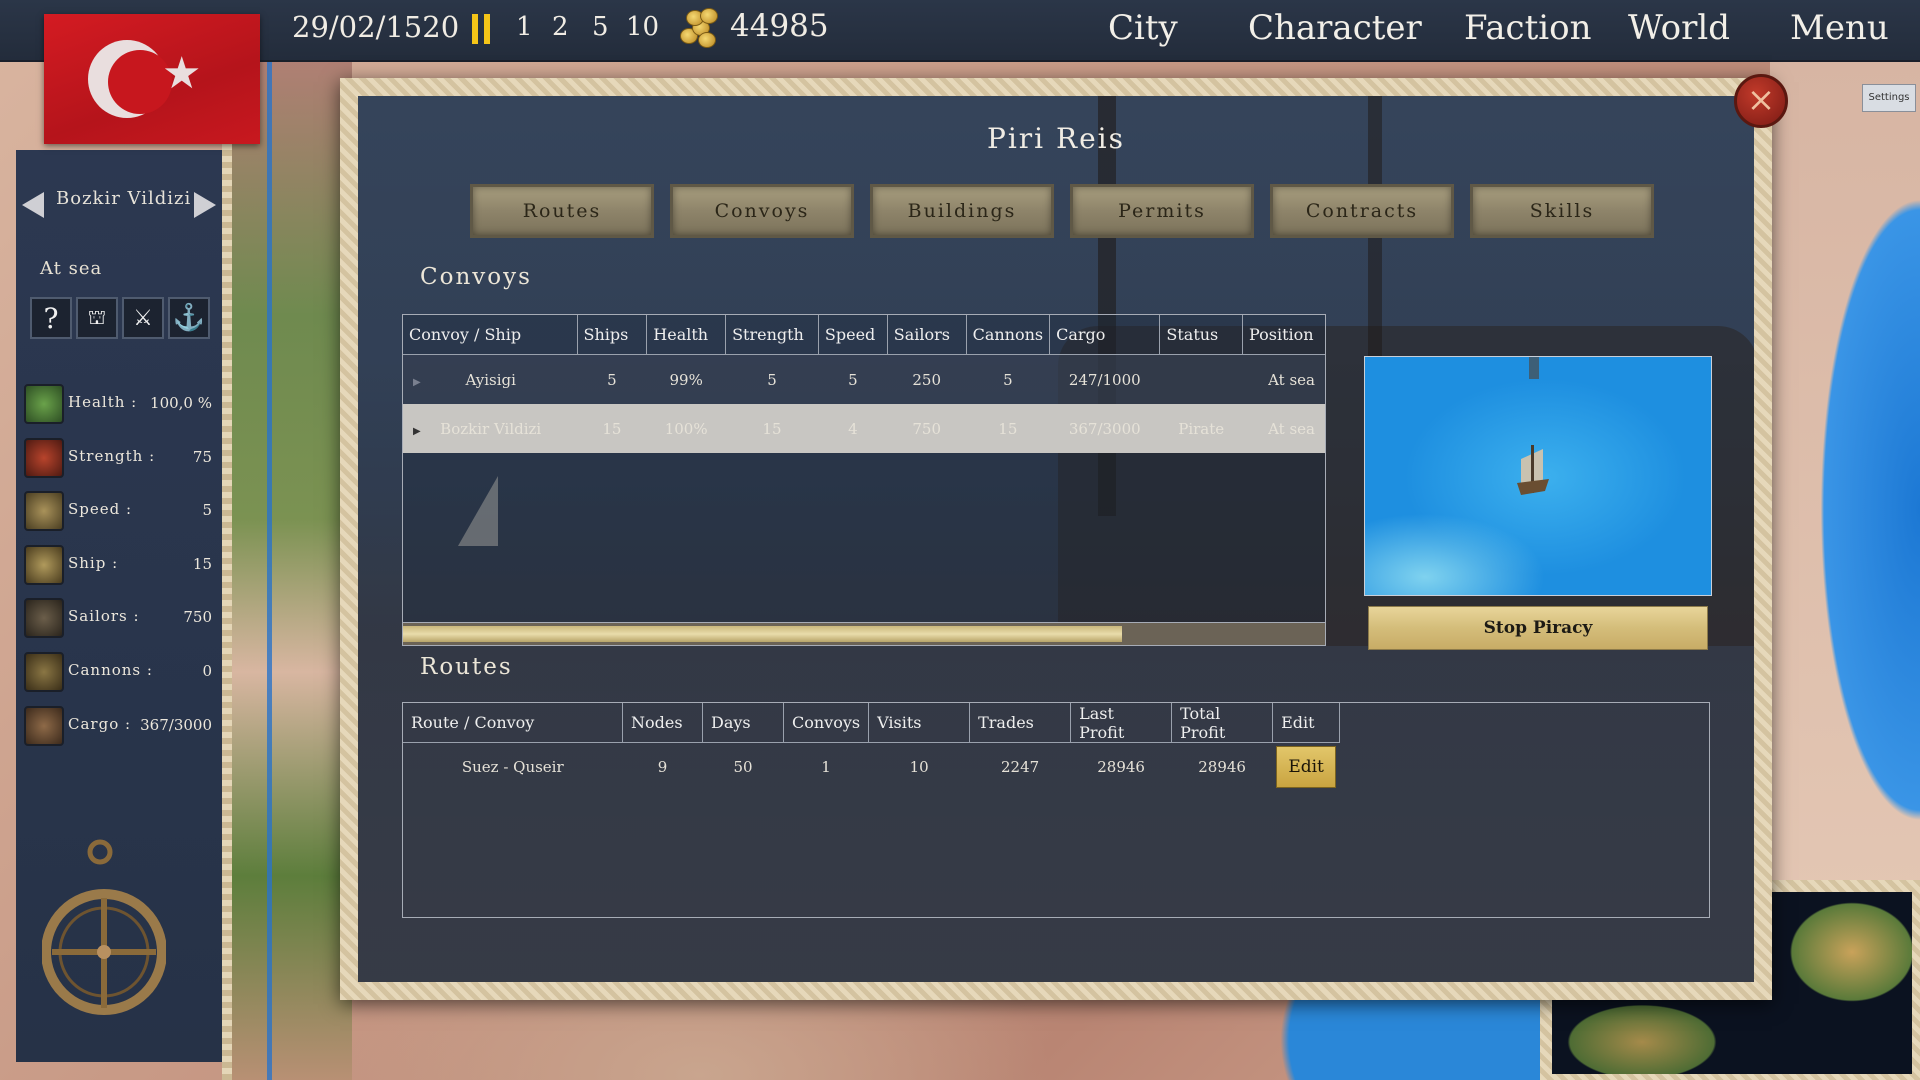 Image resolution: width=1920 pixels, height=1080 pixels. Describe the element at coordinates (118, 404) in the screenshot. I see `stat-health: Health : 100,0 %` at that location.